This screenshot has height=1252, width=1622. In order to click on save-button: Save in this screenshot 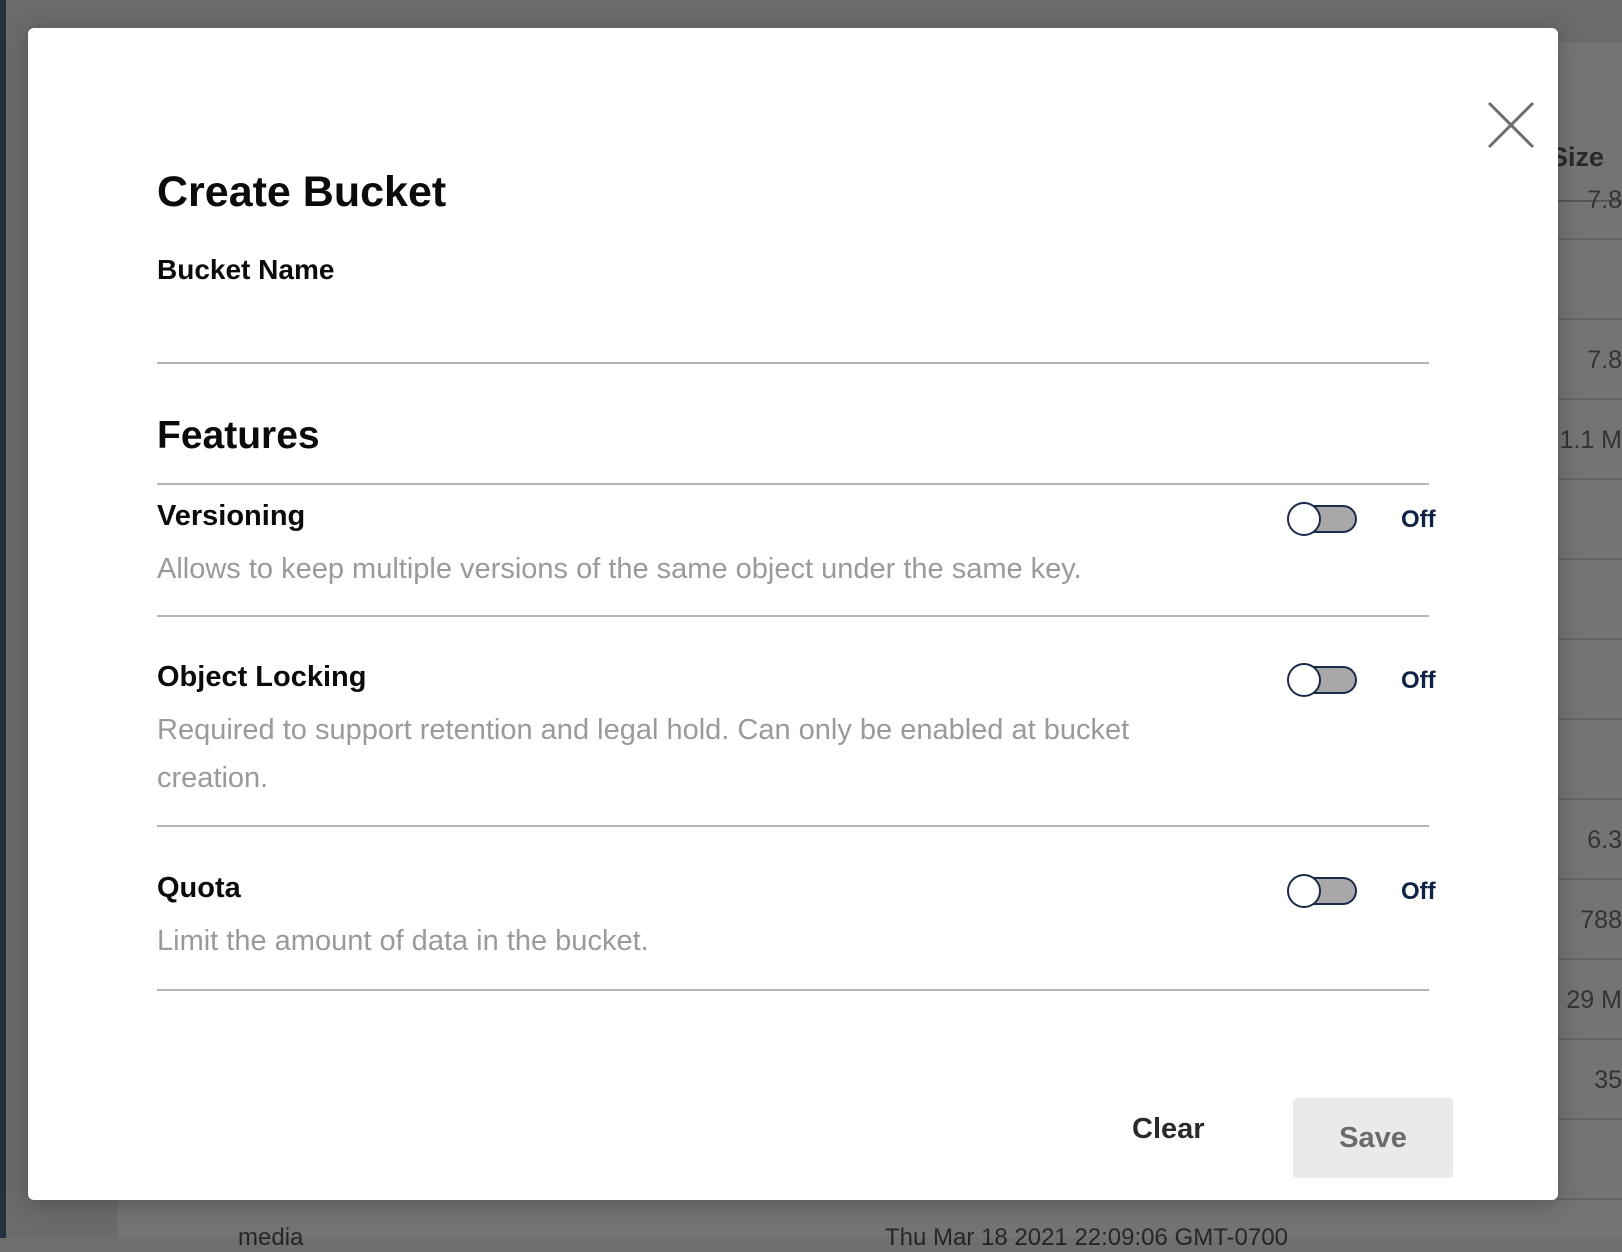, I will do `click(1373, 1138)`.